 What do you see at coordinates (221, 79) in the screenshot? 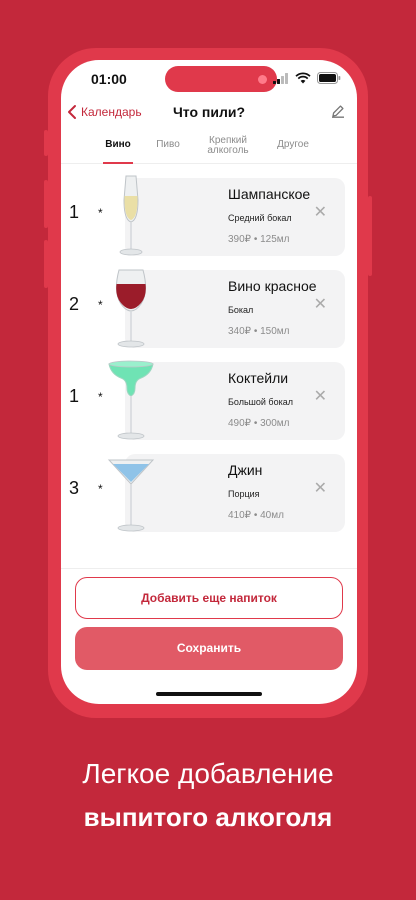
I see `dynamic-island` at bounding box center [221, 79].